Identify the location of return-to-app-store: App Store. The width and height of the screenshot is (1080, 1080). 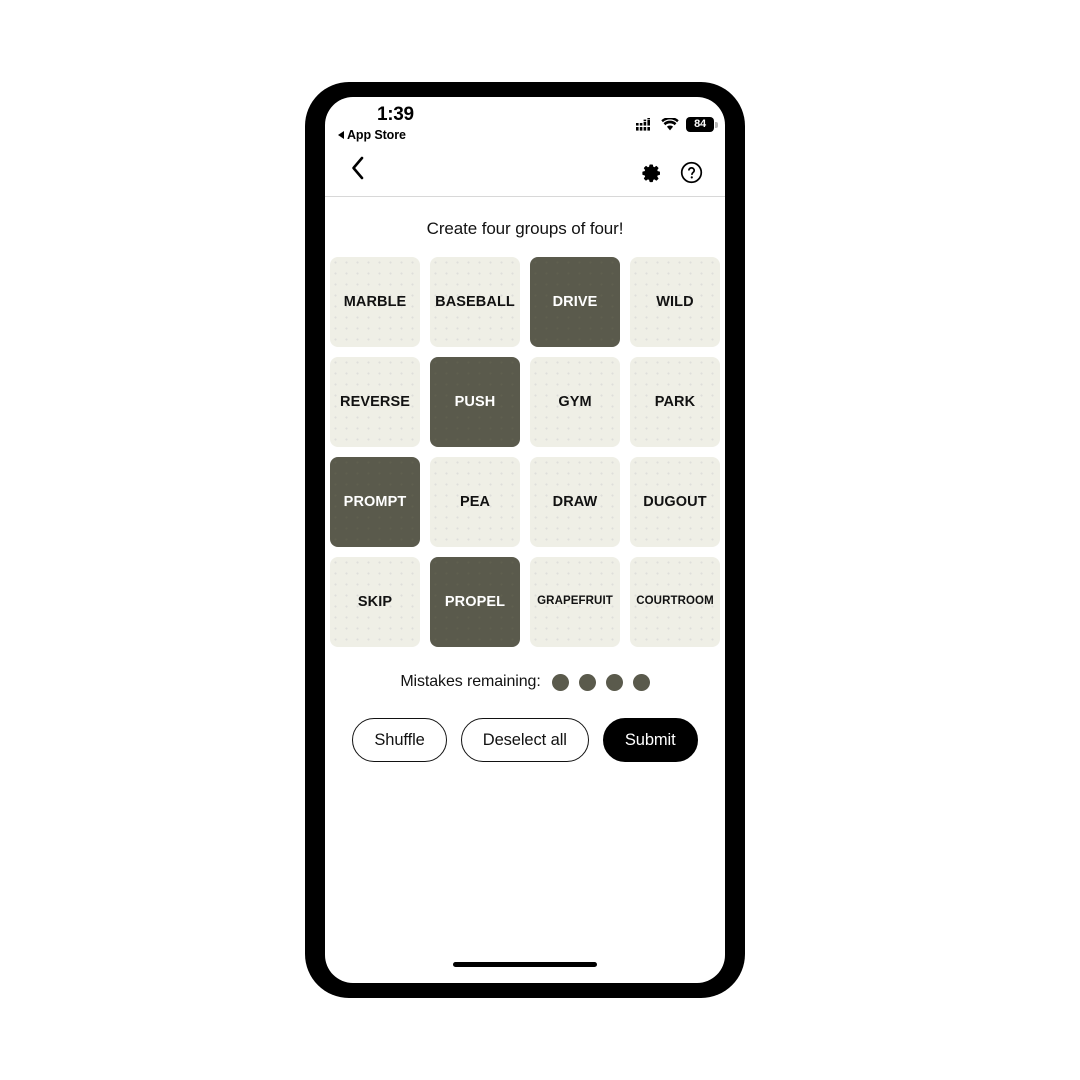
(372, 135).